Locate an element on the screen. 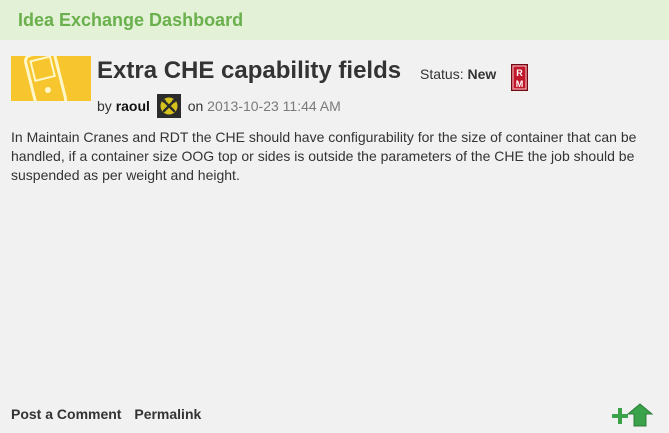  status-value: New is located at coordinates (482, 74).